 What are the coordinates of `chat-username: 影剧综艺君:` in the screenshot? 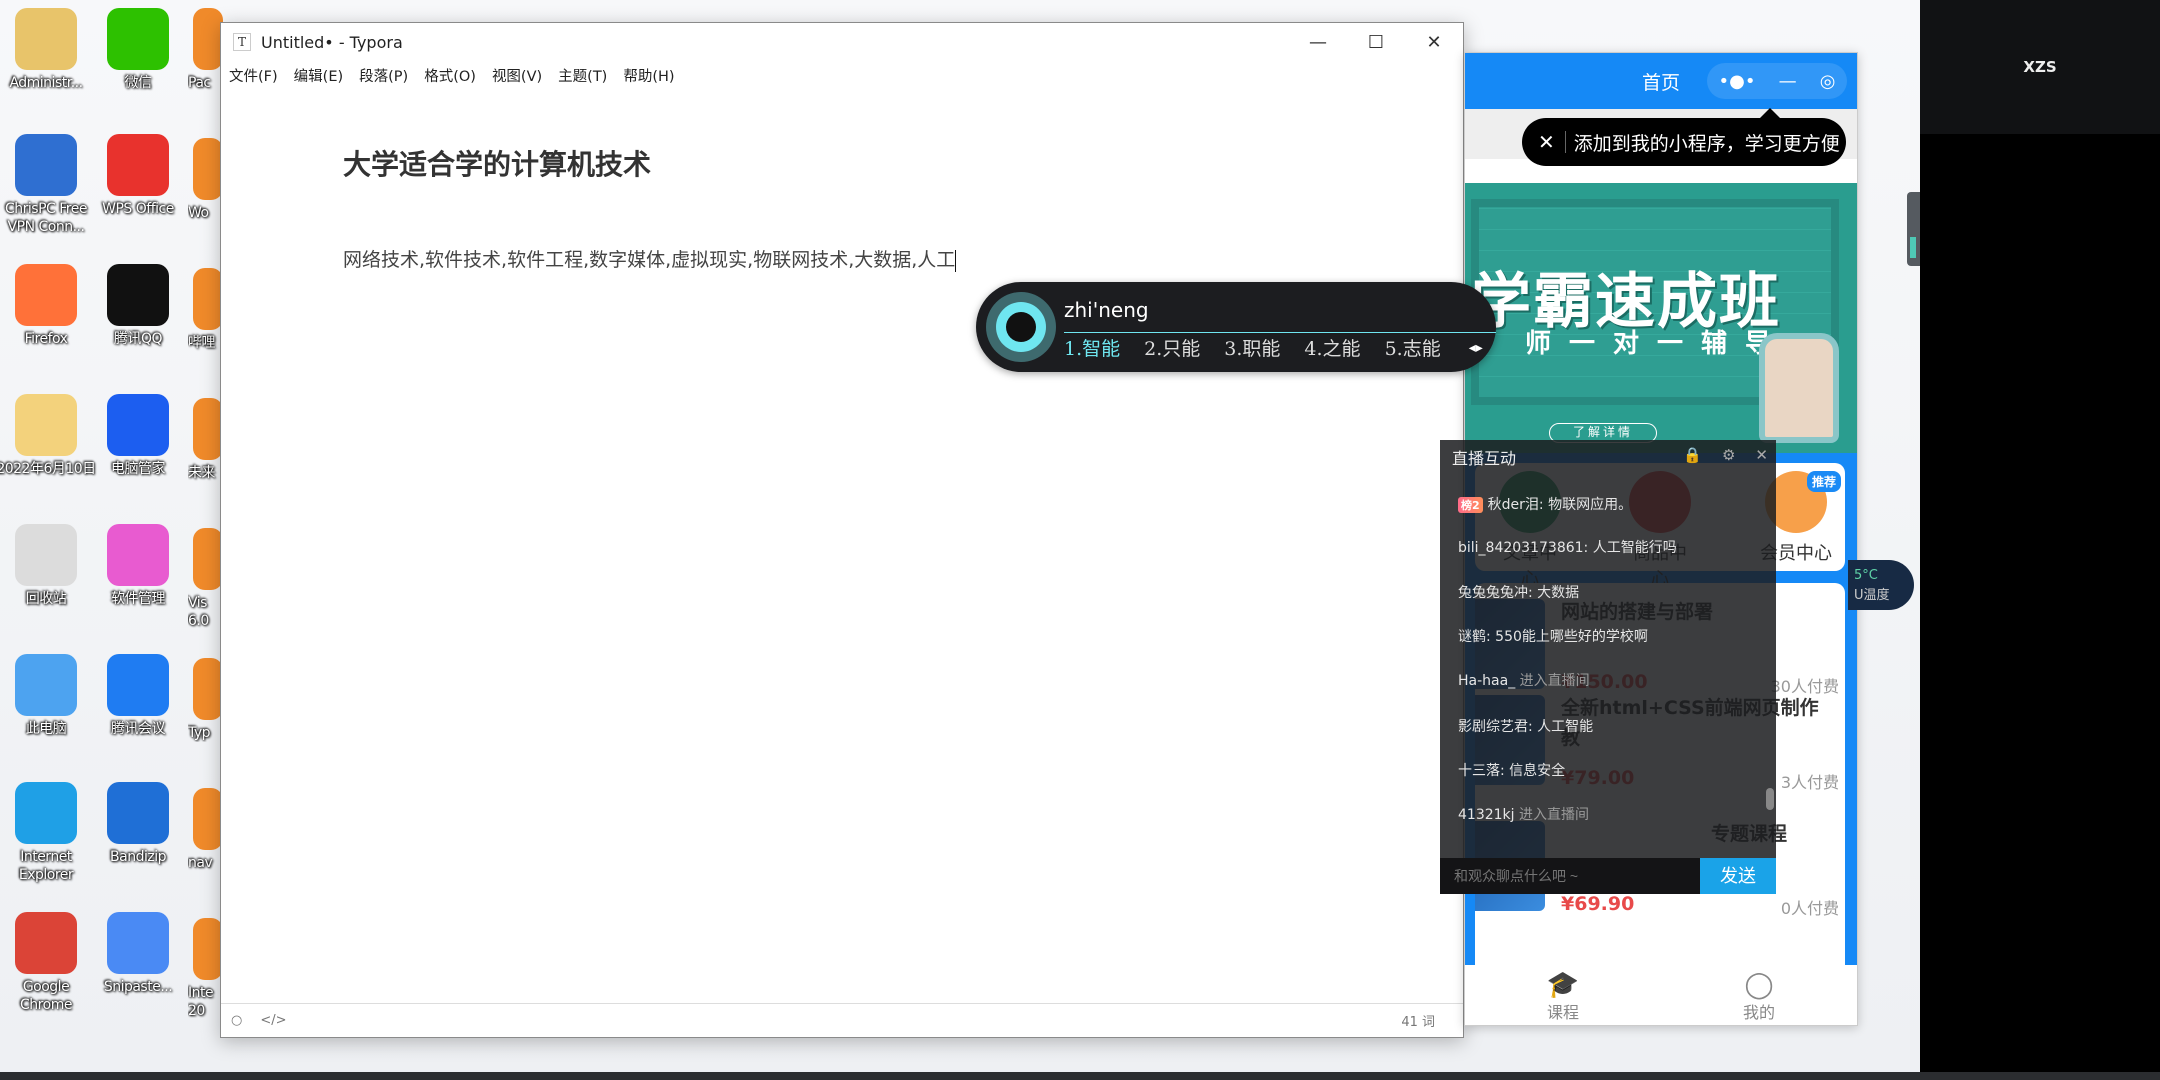 It's located at (1497, 727).